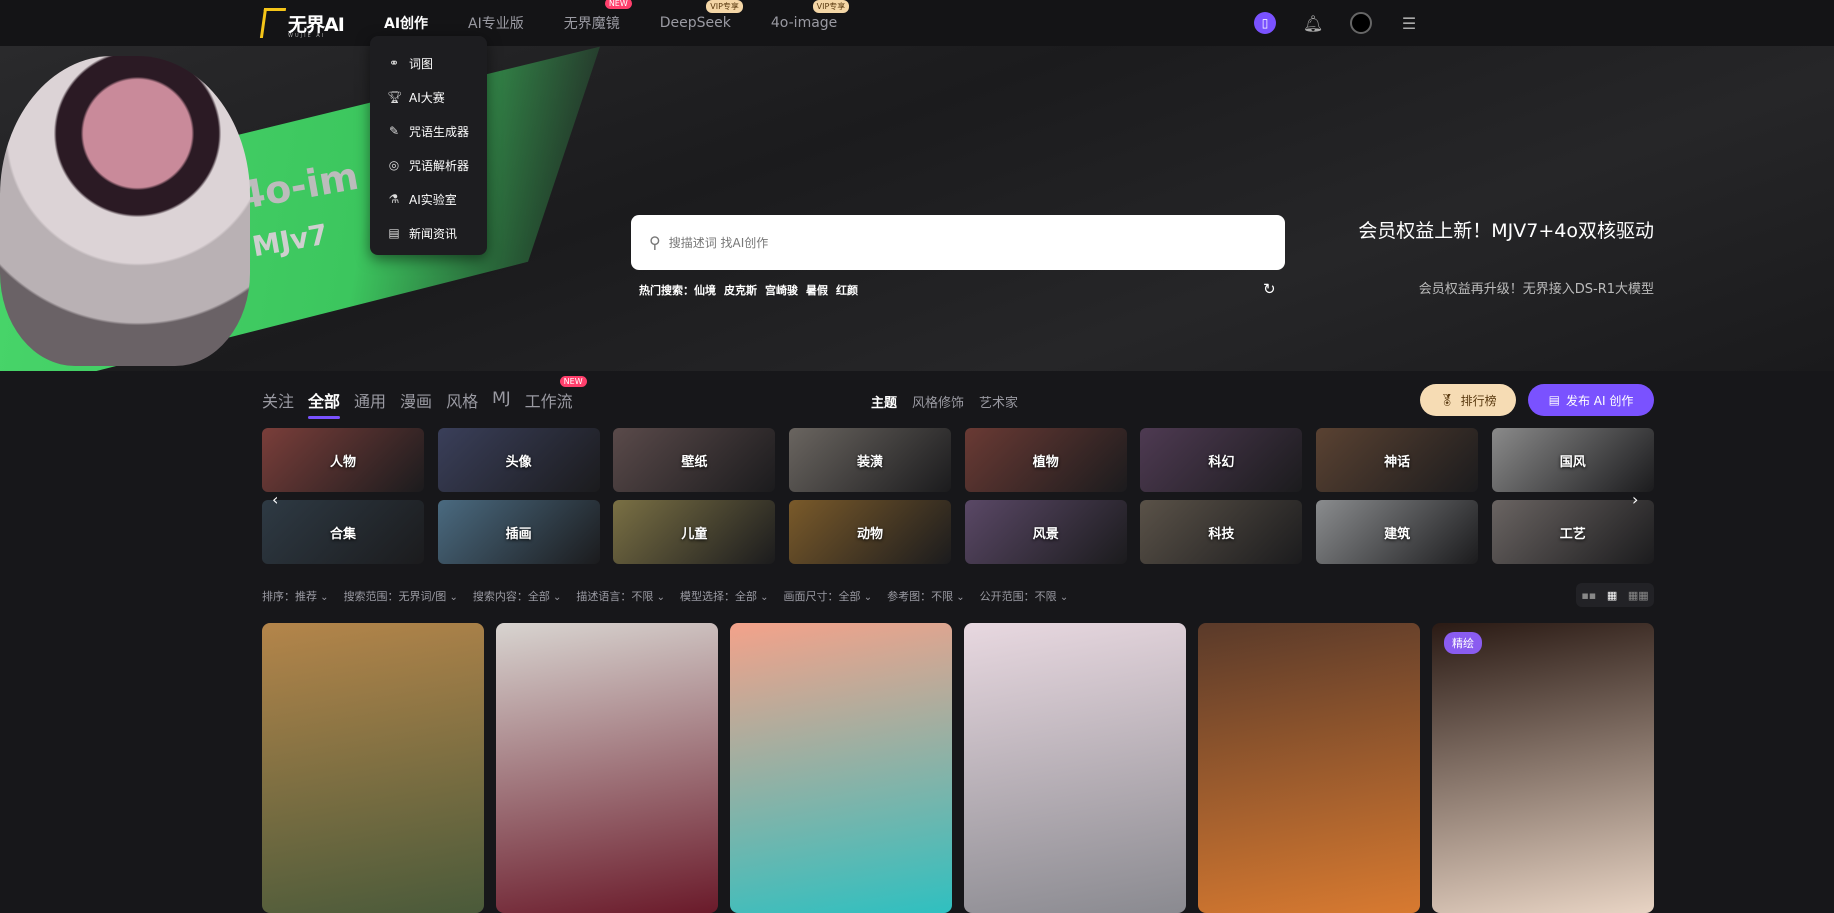 This screenshot has width=1834, height=913. What do you see at coordinates (394, 131) in the screenshot?
I see `magic-wand-icon: ✎` at bounding box center [394, 131].